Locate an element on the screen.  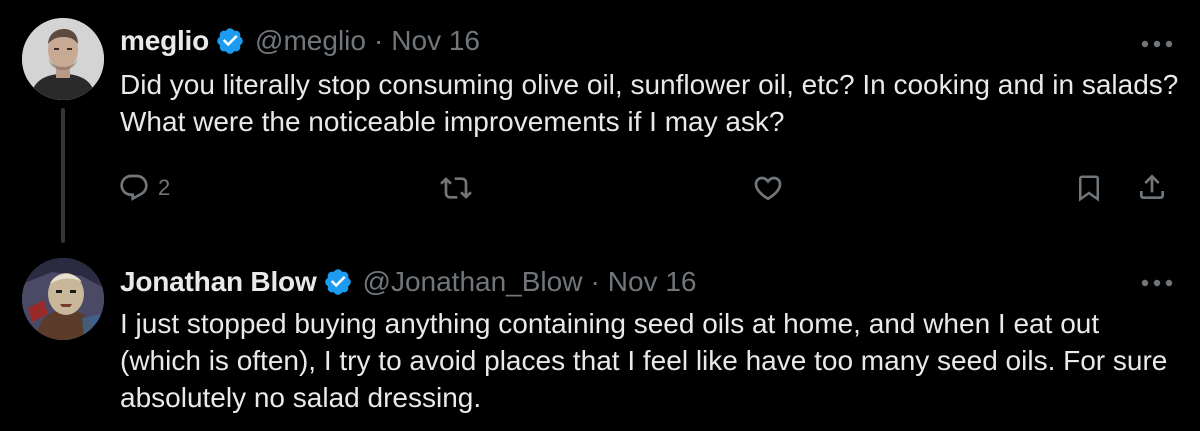
bookmark-button is located at coordinates (1089, 188).